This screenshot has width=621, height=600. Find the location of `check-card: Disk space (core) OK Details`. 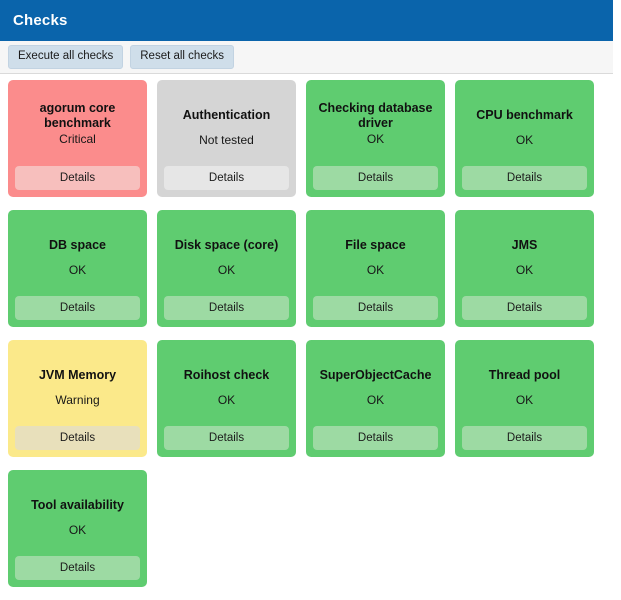

check-card: Disk space (core) OK Details is located at coordinates (226, 268).